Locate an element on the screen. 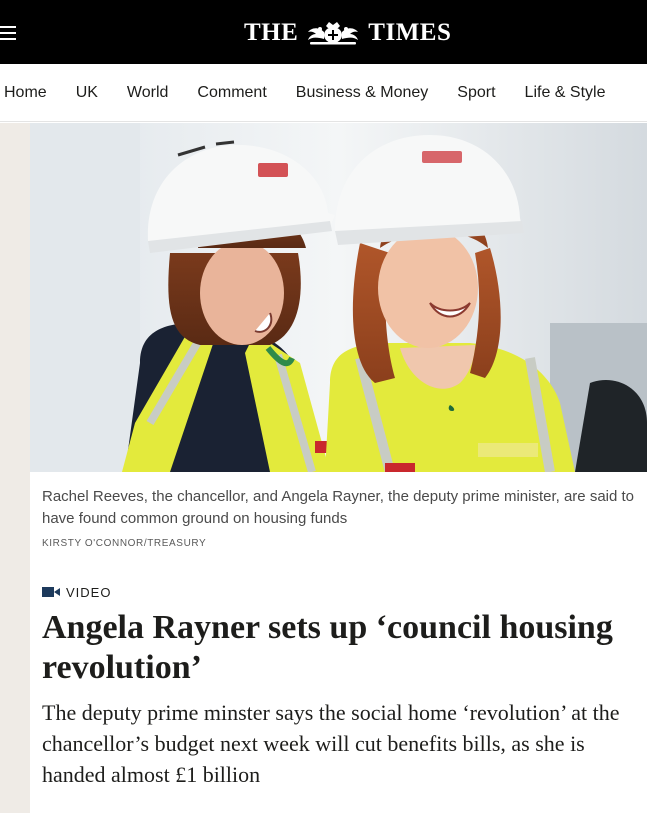 Image resolution: width=647 pixels, height=813 pixels. royal-crest-icon is located at coordinates (333, 33).